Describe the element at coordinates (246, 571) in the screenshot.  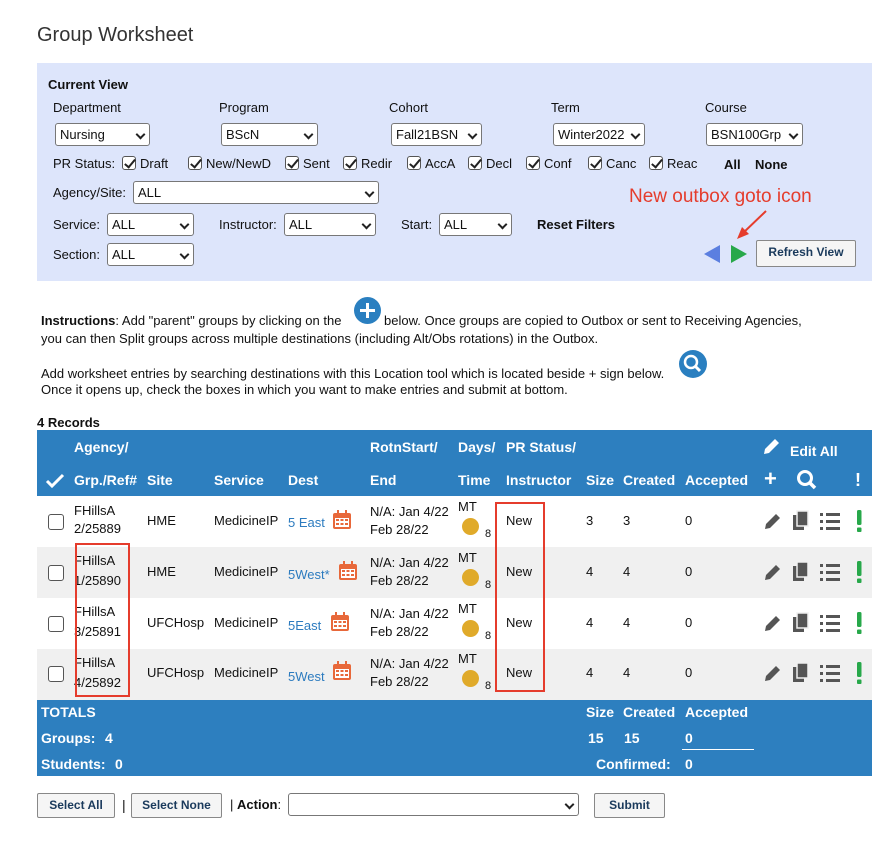
I see `service-cell: MedicineIP` at that location.